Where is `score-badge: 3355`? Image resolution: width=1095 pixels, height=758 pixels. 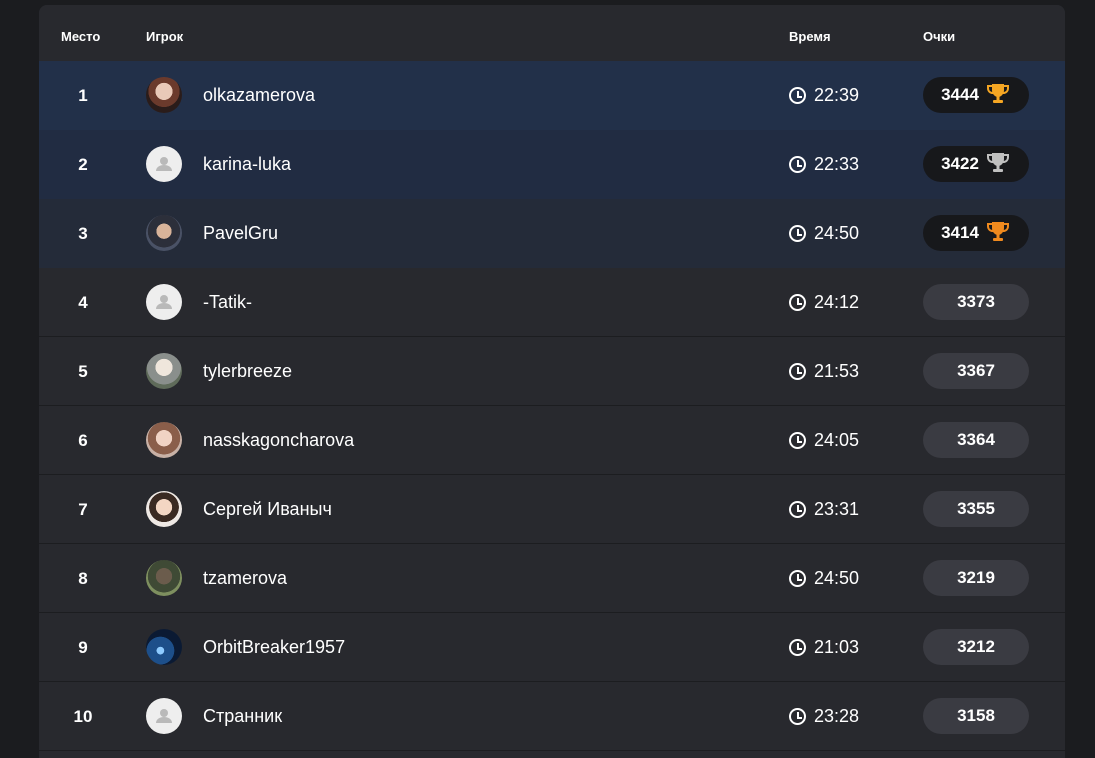
score-badge: 3355 is located at coordinates (976, 509).